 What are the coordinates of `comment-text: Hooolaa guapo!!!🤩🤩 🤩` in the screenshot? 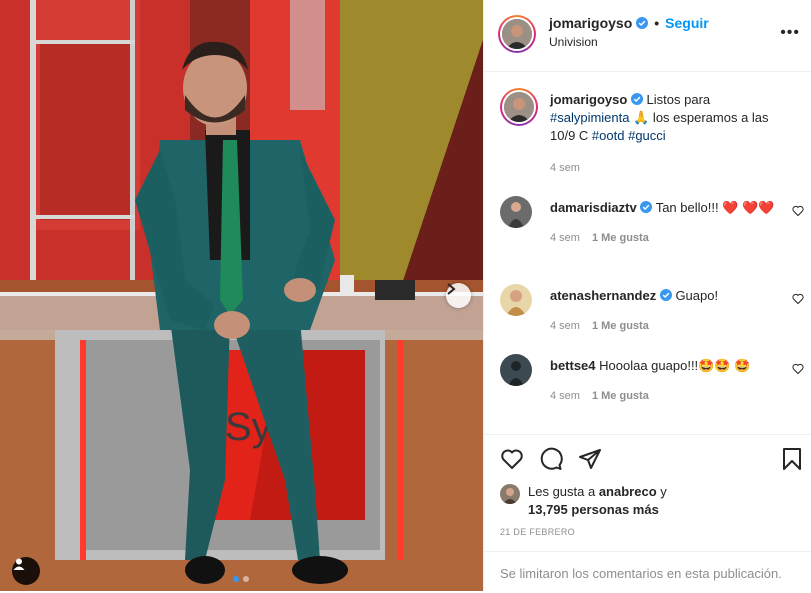 It's located at (673, 365).